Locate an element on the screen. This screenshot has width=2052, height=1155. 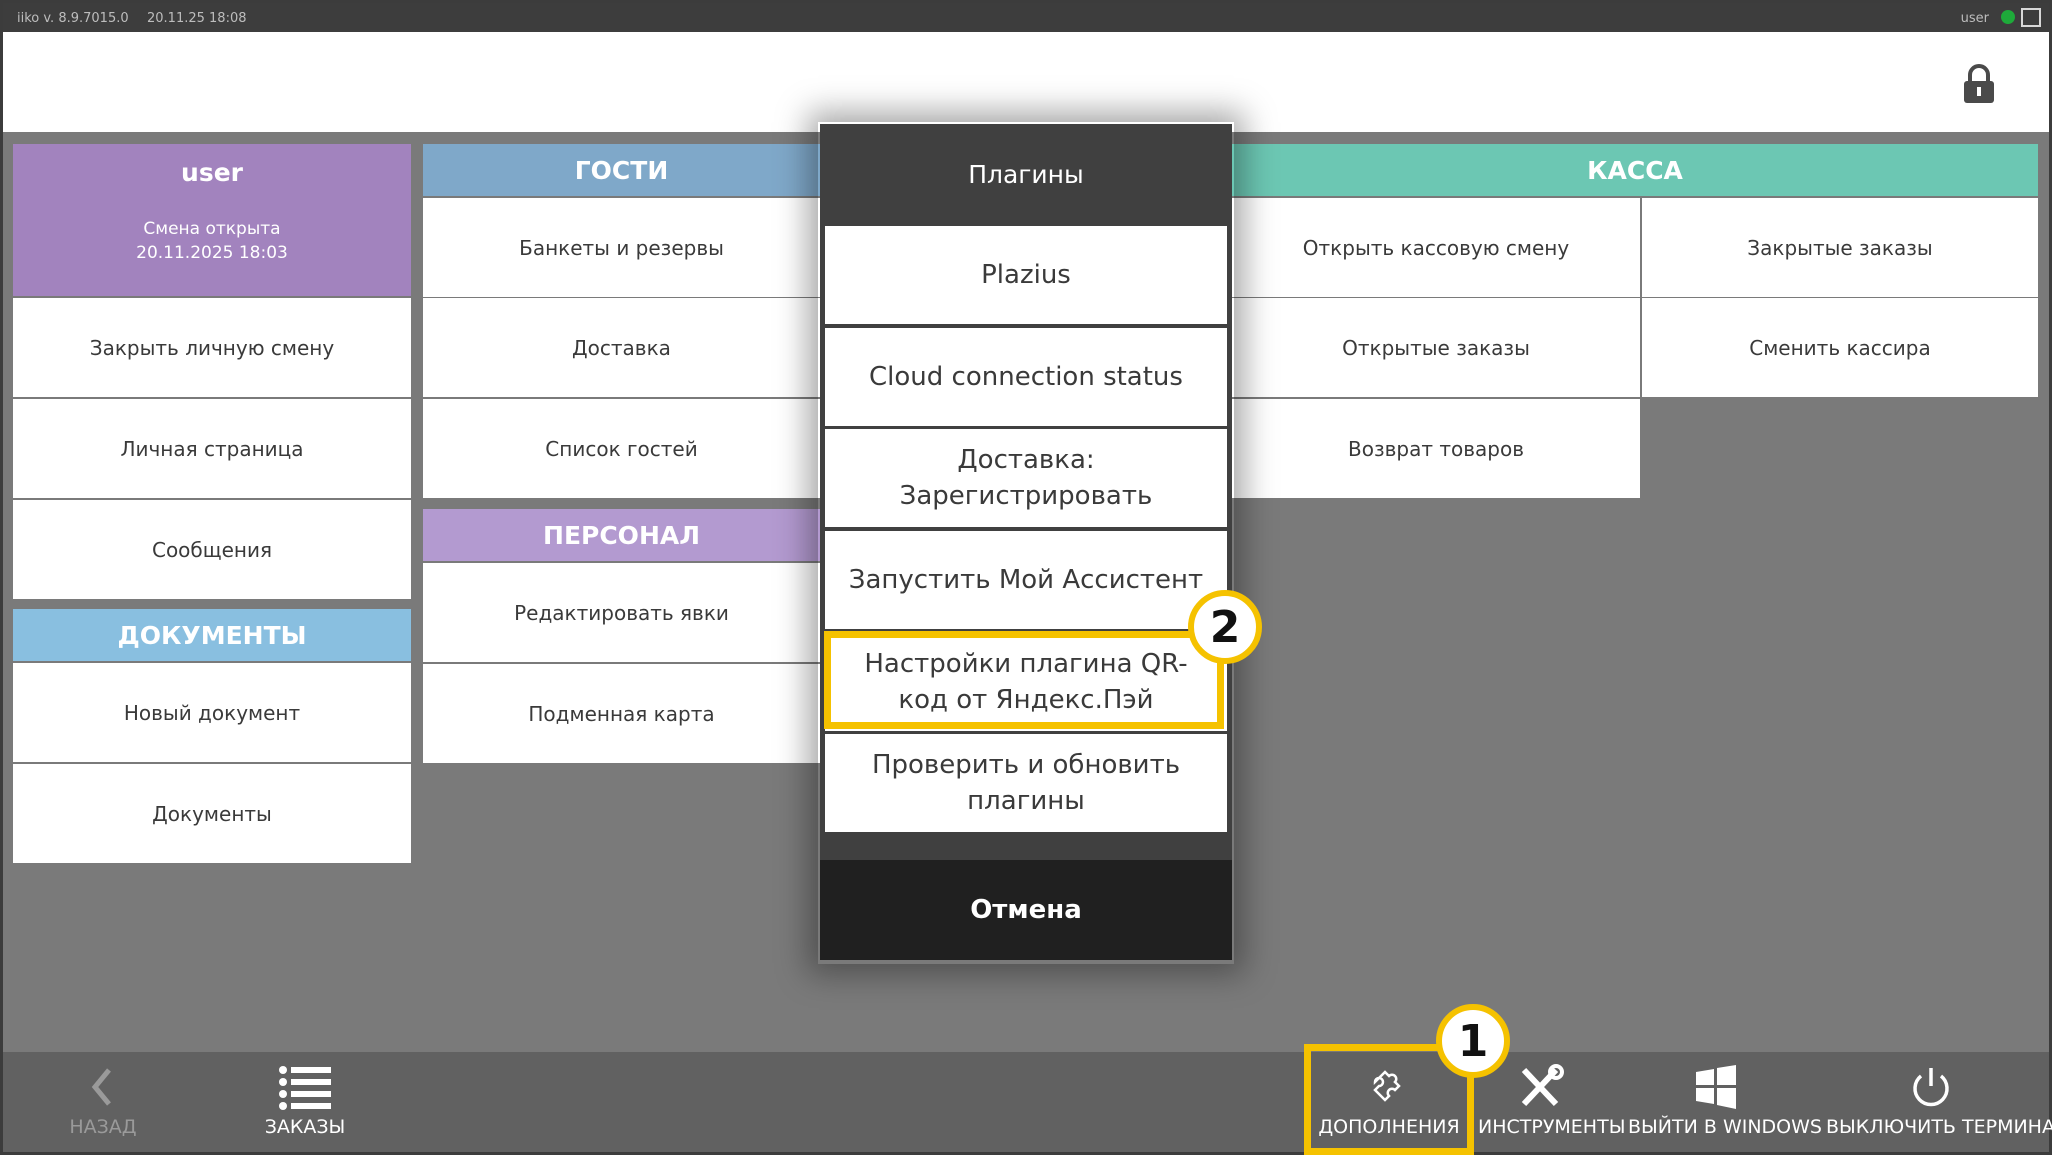
exit-windows-button: ВЫЙТИ В WINDOWS is located at coordinates (1725, 1102).